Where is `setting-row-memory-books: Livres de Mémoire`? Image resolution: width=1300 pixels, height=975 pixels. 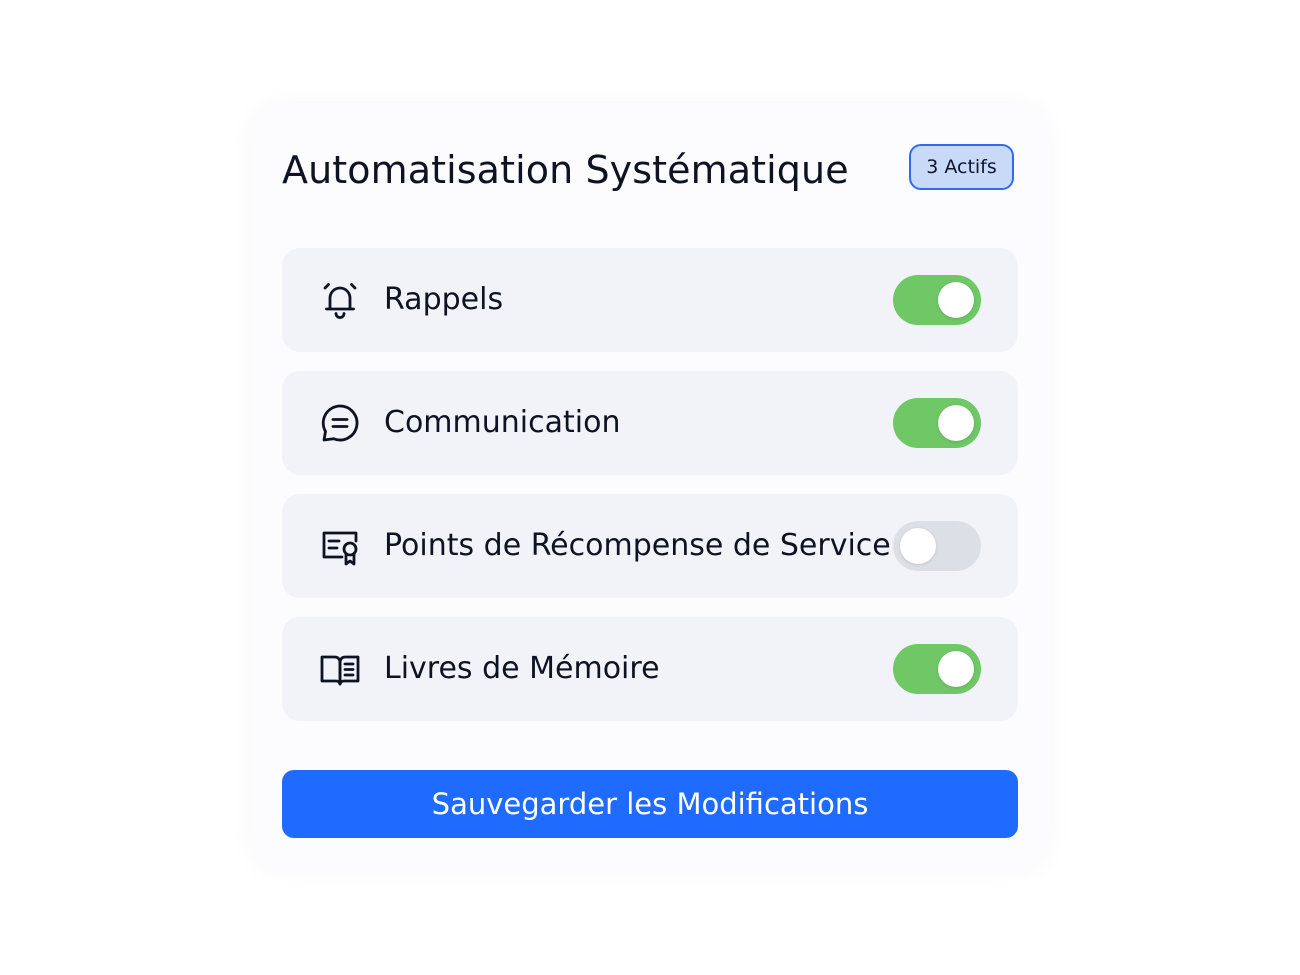 setting-row-memory-books: Livres de Mémoire is located at coordinates (650, 669).